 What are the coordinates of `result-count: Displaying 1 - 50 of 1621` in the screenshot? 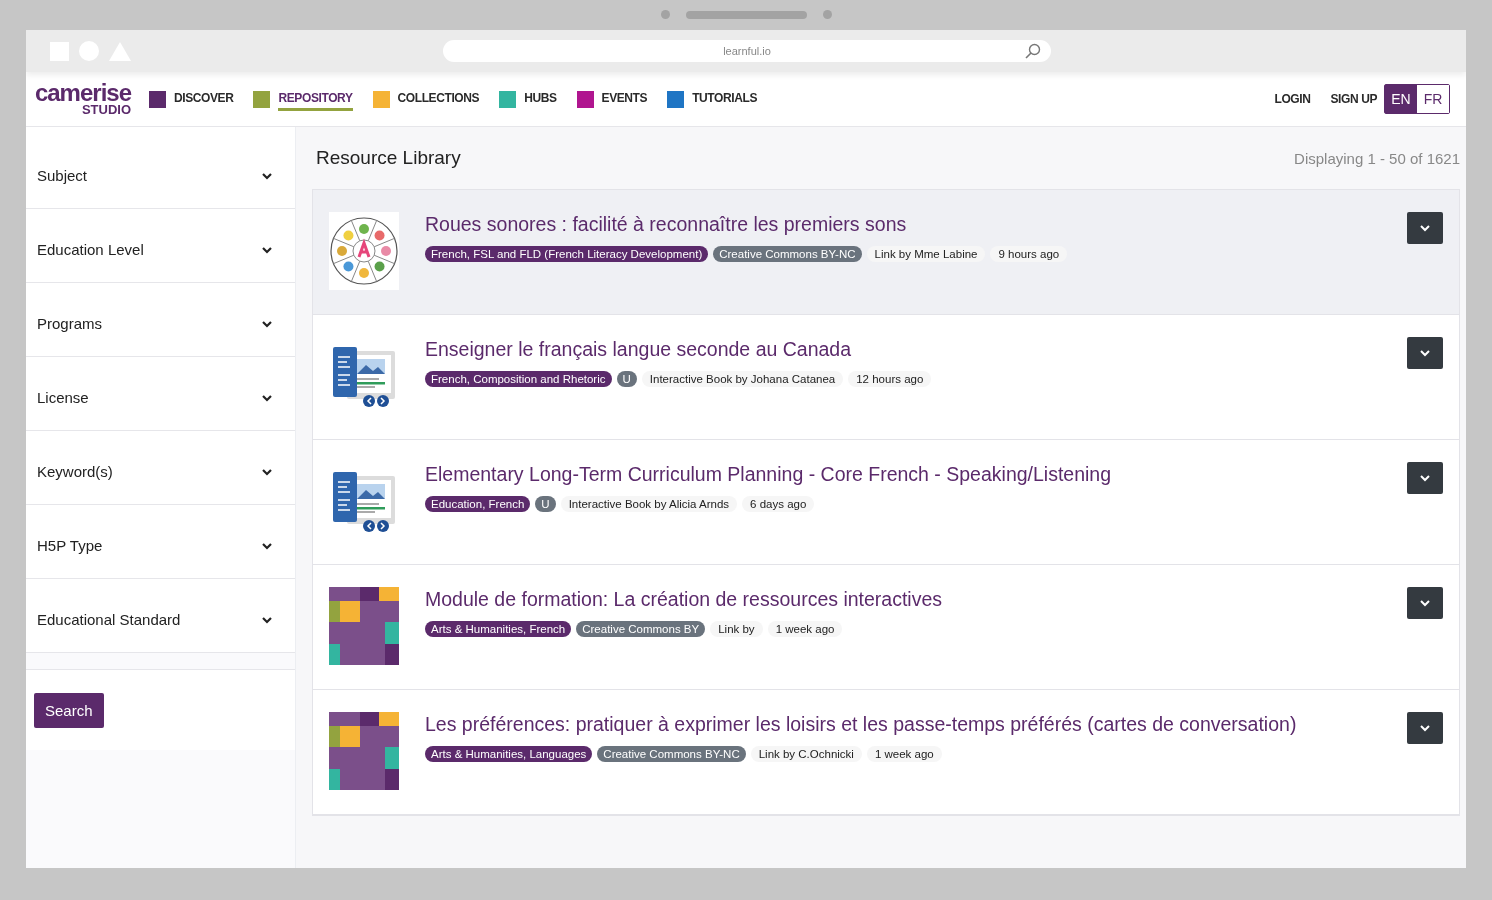 It's located at (1377, 158).